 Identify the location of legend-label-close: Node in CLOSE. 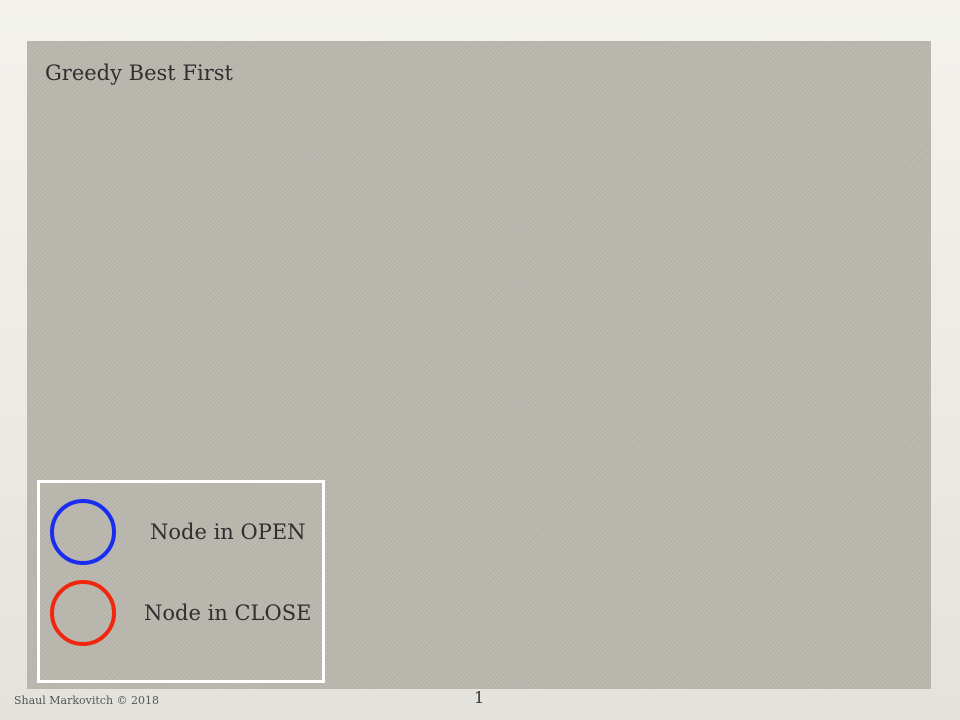
(228, 613).